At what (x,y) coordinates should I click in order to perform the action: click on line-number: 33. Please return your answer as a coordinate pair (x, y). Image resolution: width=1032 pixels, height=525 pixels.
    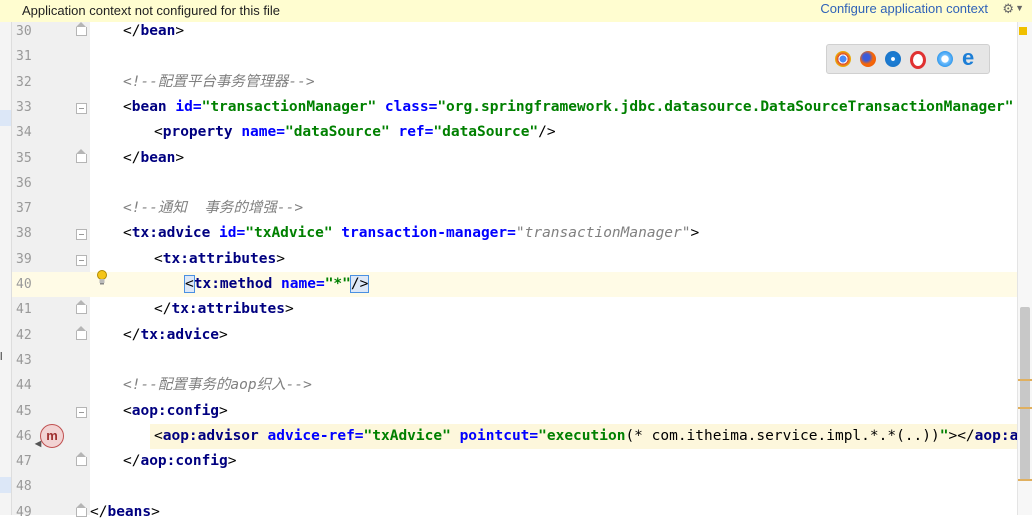
    Looking at the image, I should click on (24, 107).